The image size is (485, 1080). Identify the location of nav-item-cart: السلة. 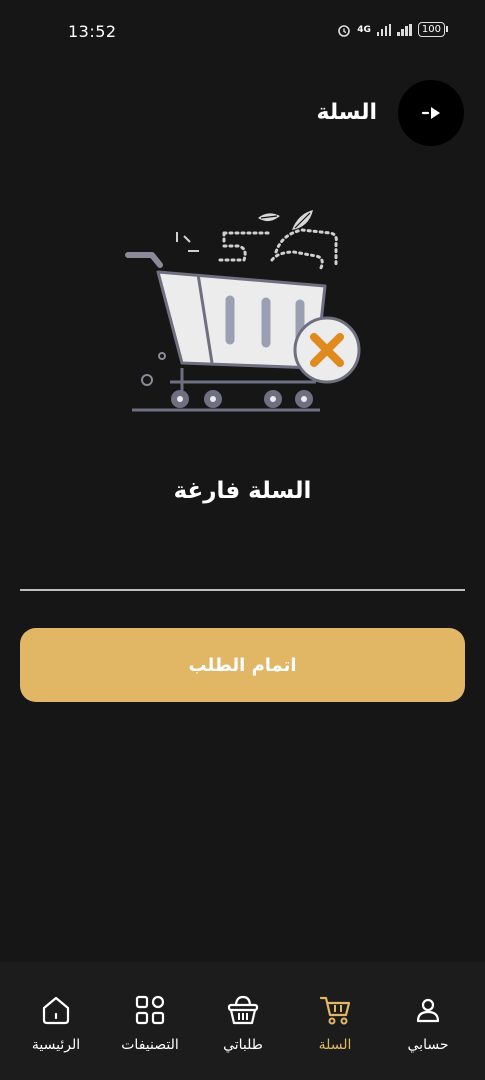
(335, 1022).